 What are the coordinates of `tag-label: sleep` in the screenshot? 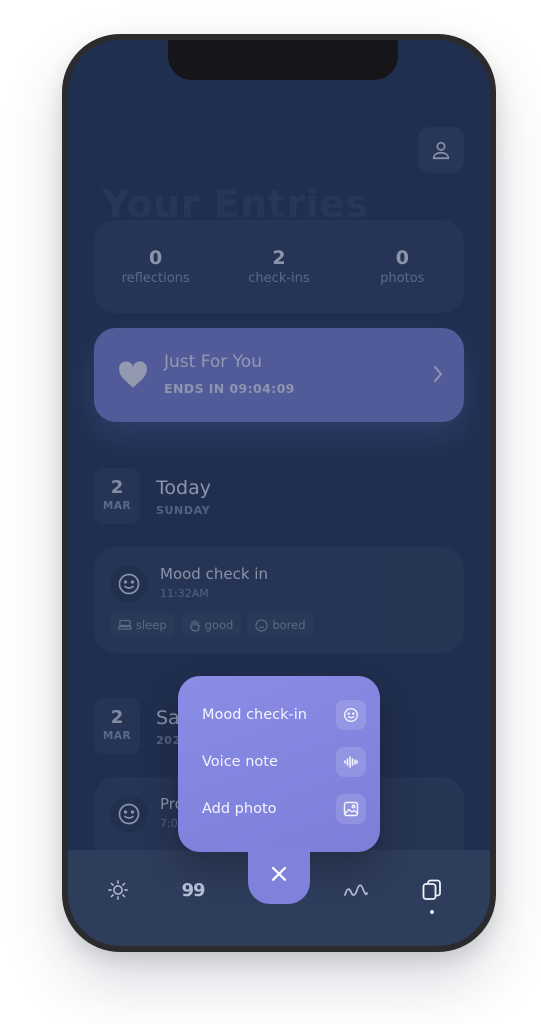 It's located at (151, 625).